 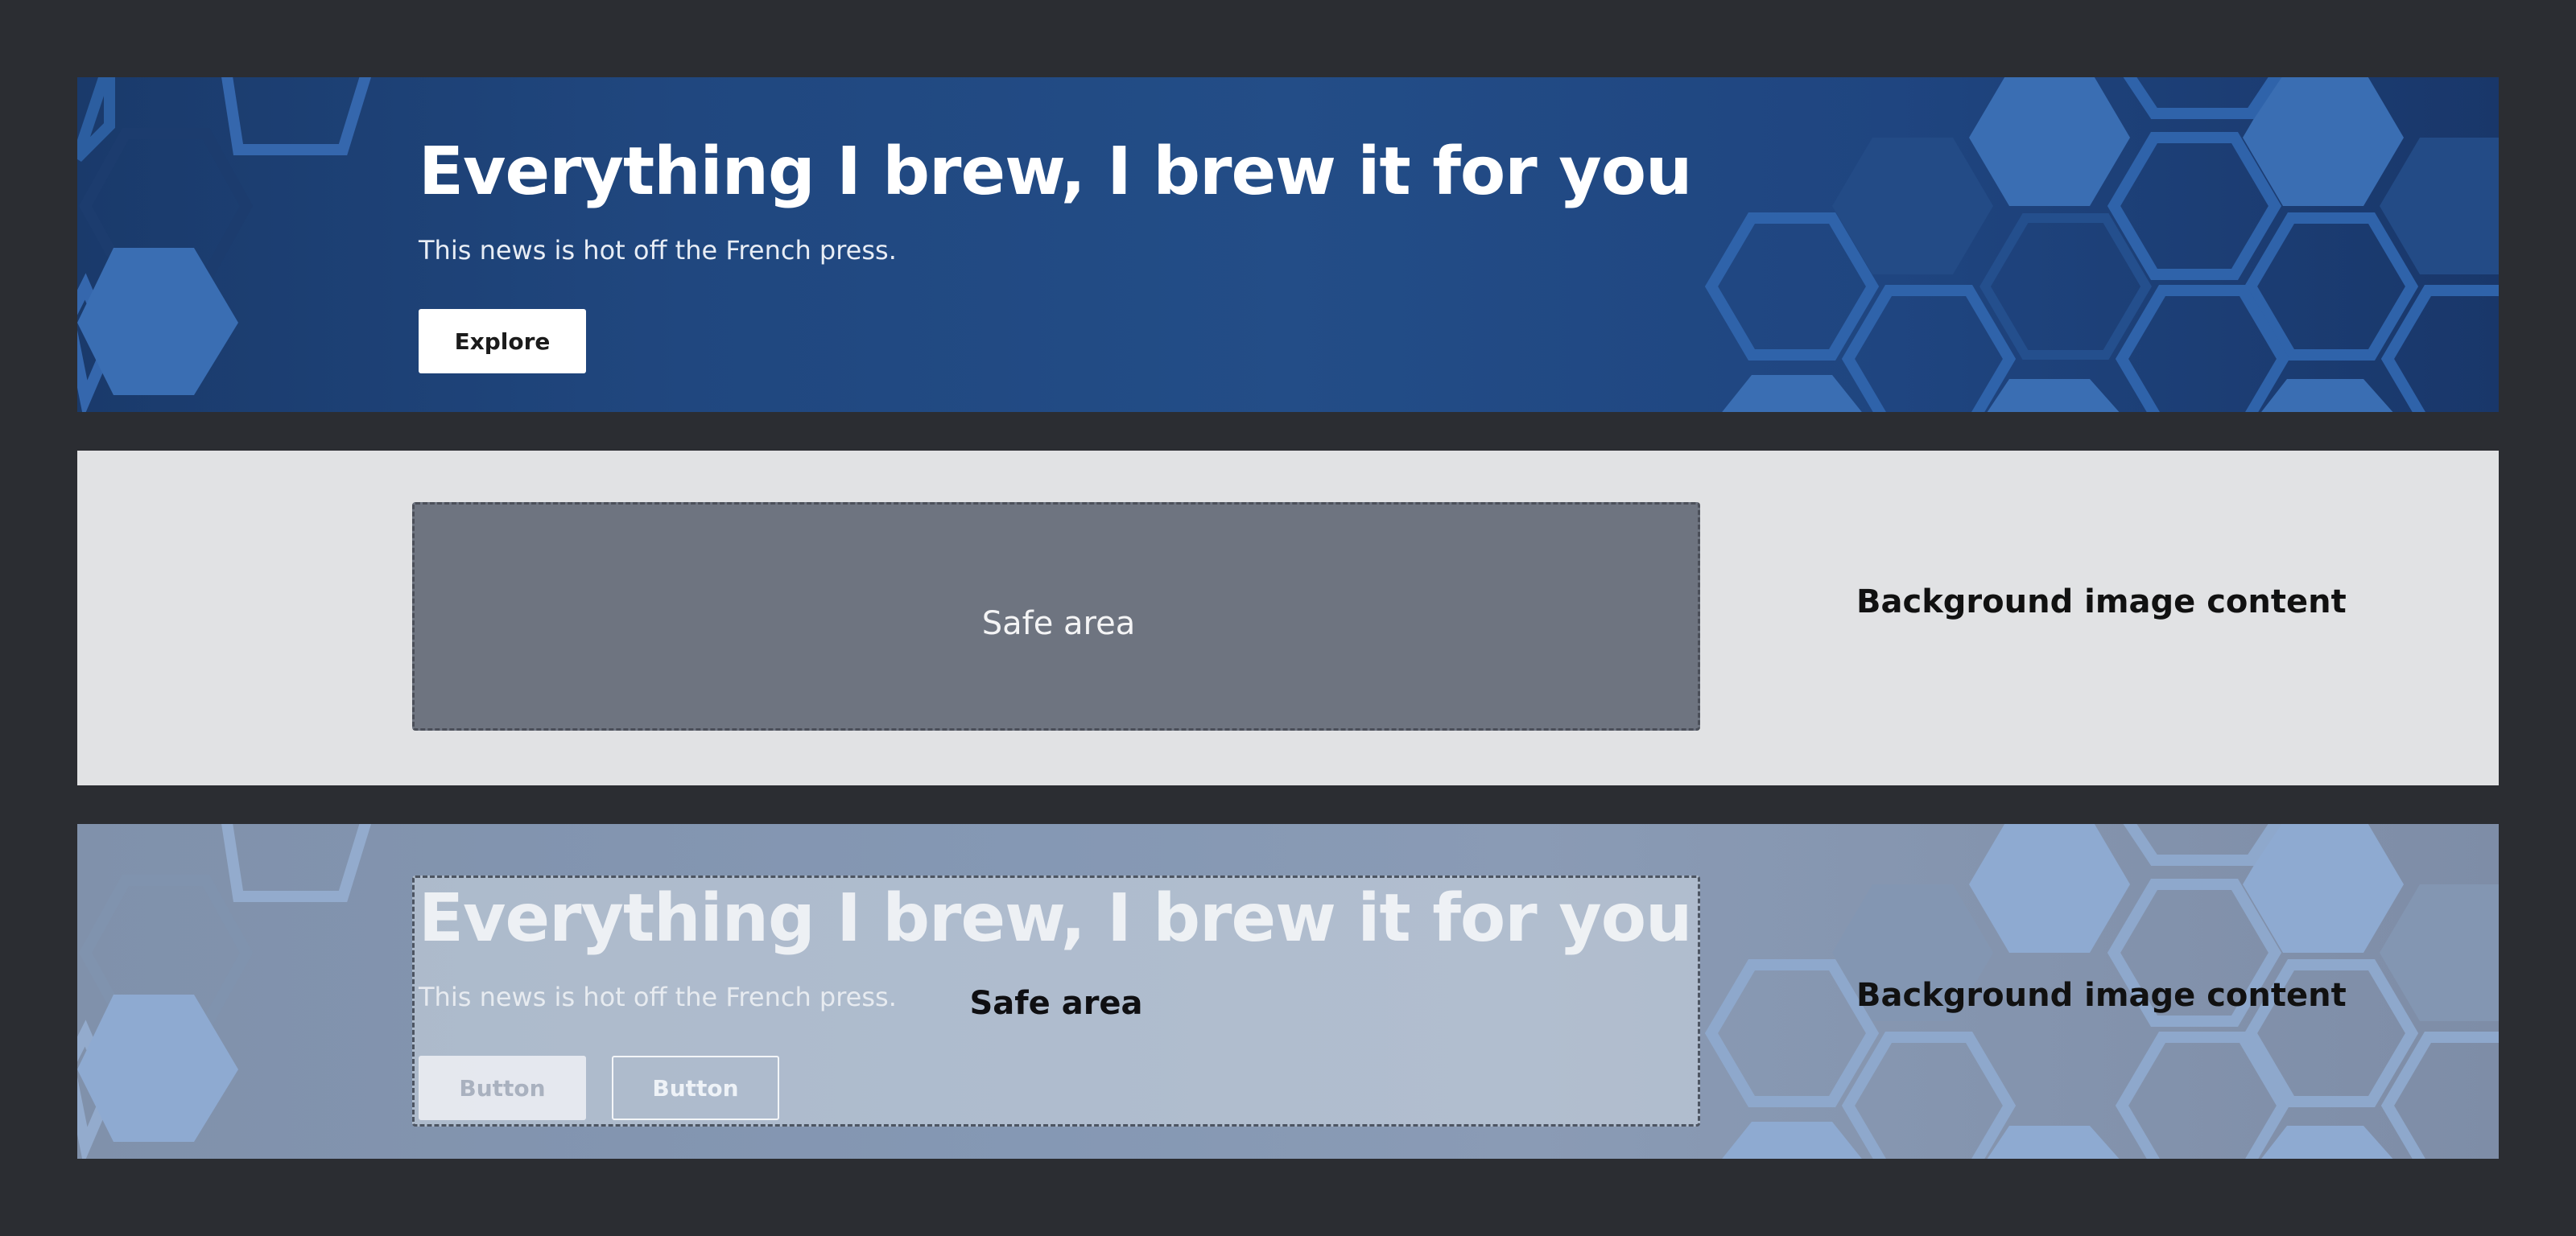 What do you see at coordinates (1055, 918) in the screenshot?
I see `overlay-headline: Everything I brew, I brew it for you` at bounding box center [1055, 918].